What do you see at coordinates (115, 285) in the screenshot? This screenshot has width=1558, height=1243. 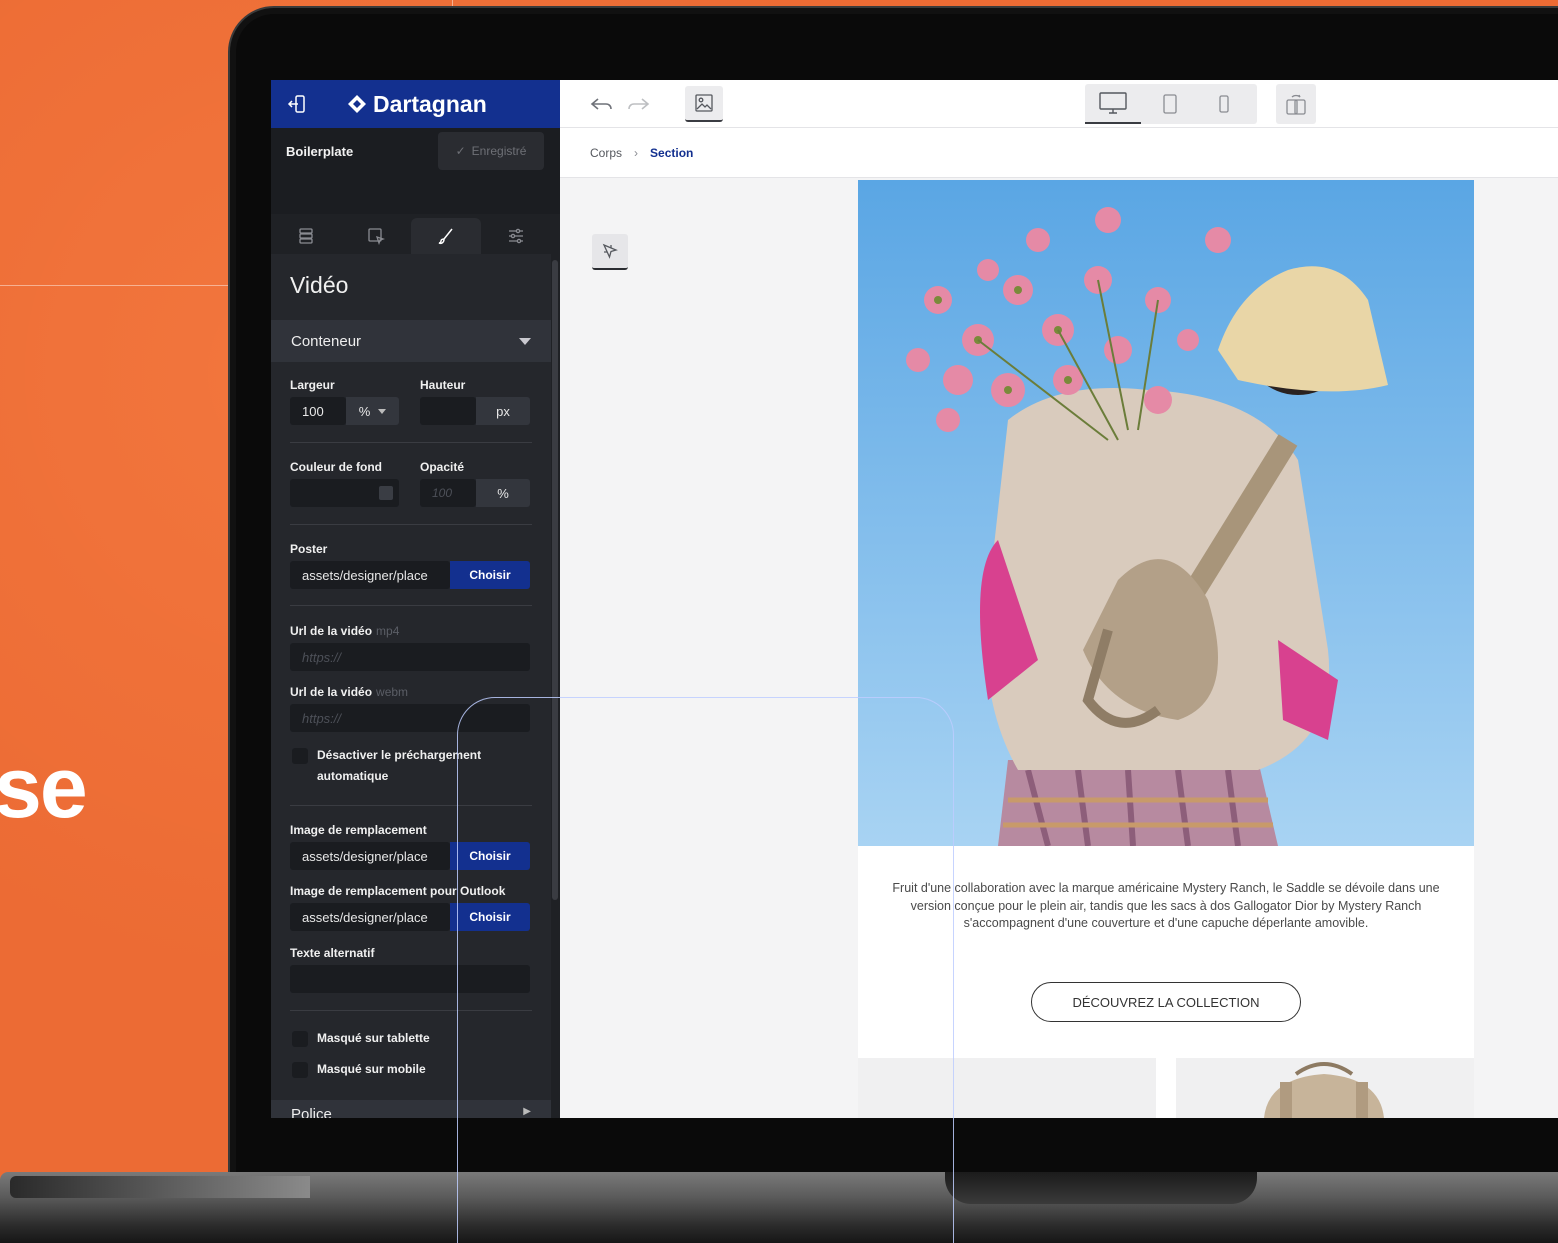 I see `decorative-line` at bounding box center [115, 285].